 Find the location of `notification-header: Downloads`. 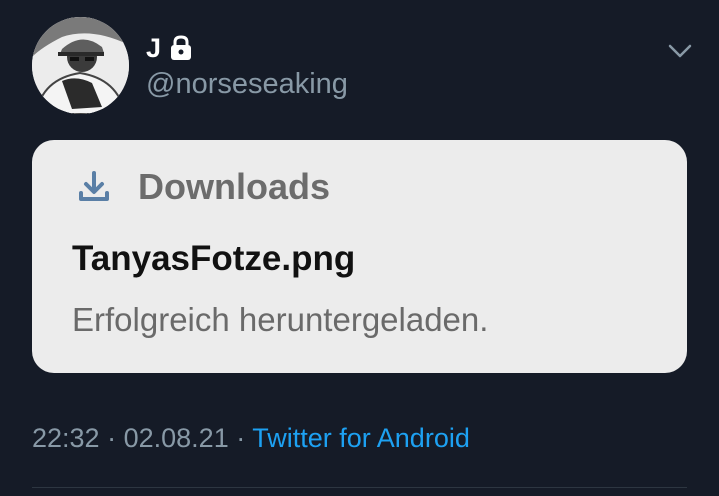

notification-header: Downloads is located at coordinates (203, 187).